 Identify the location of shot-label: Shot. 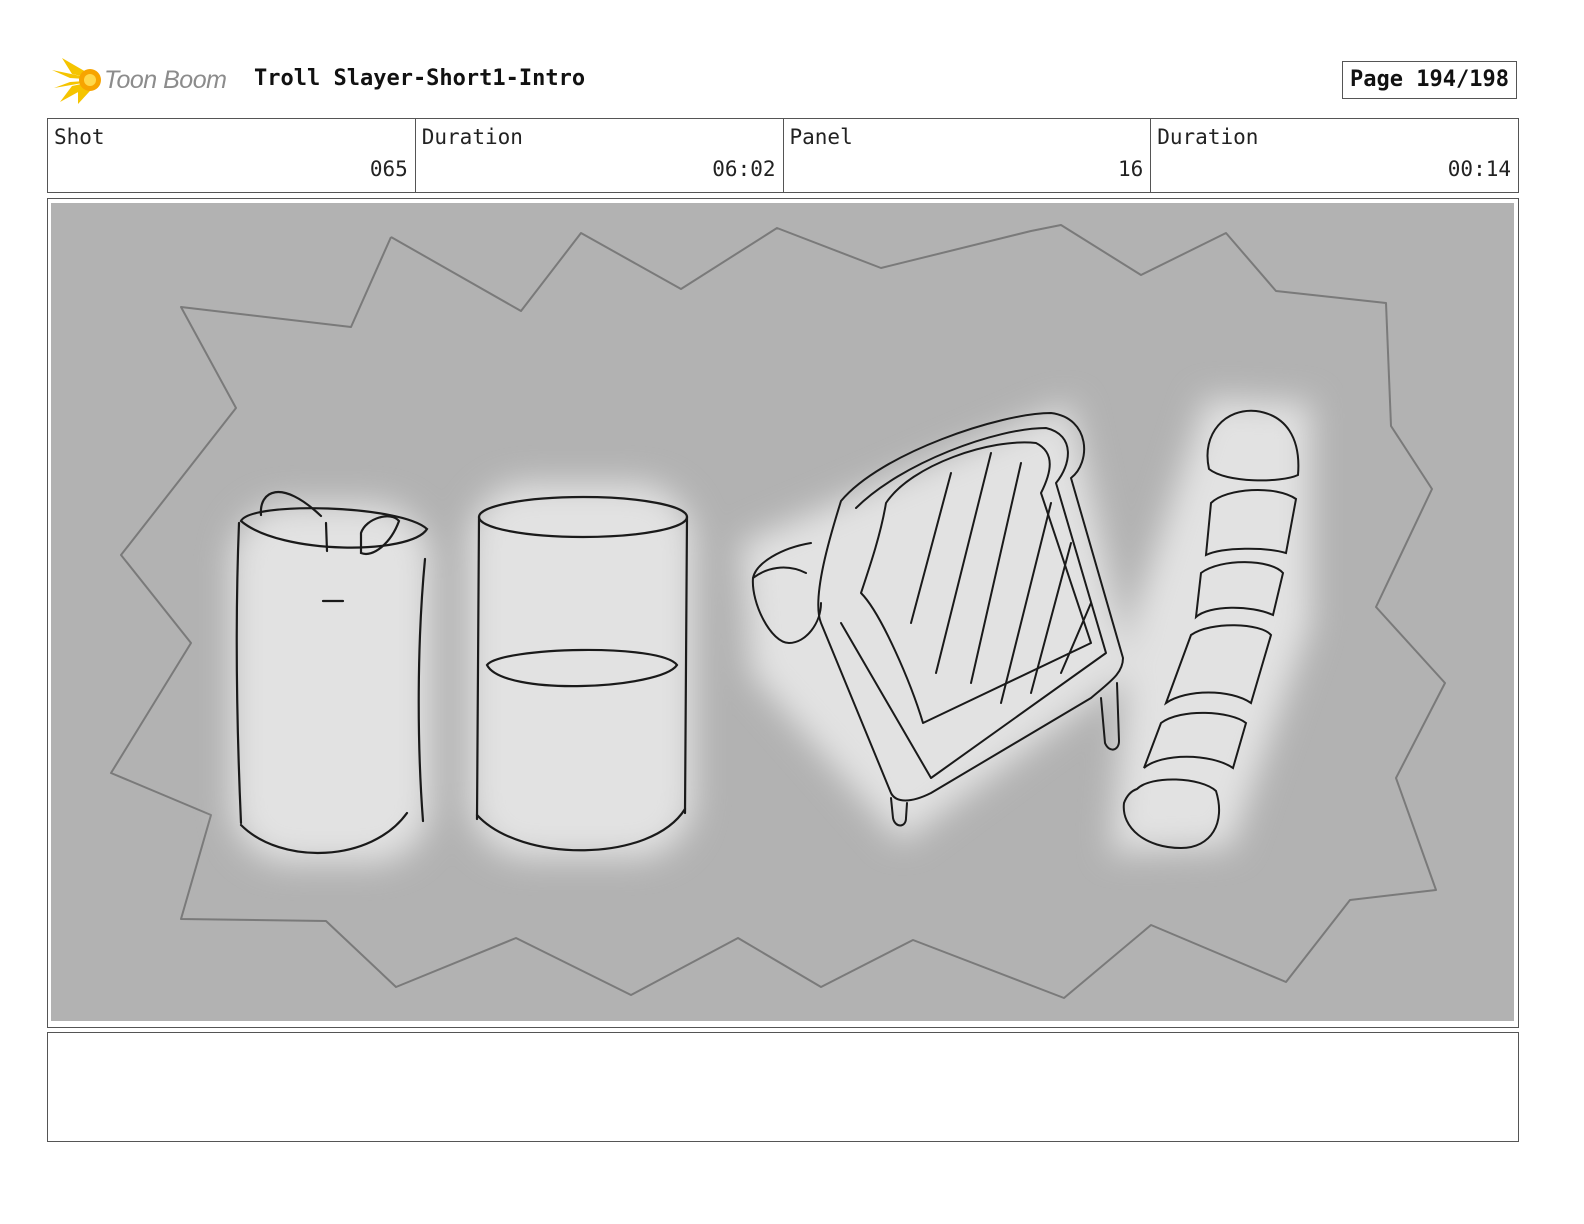
(79, 137).